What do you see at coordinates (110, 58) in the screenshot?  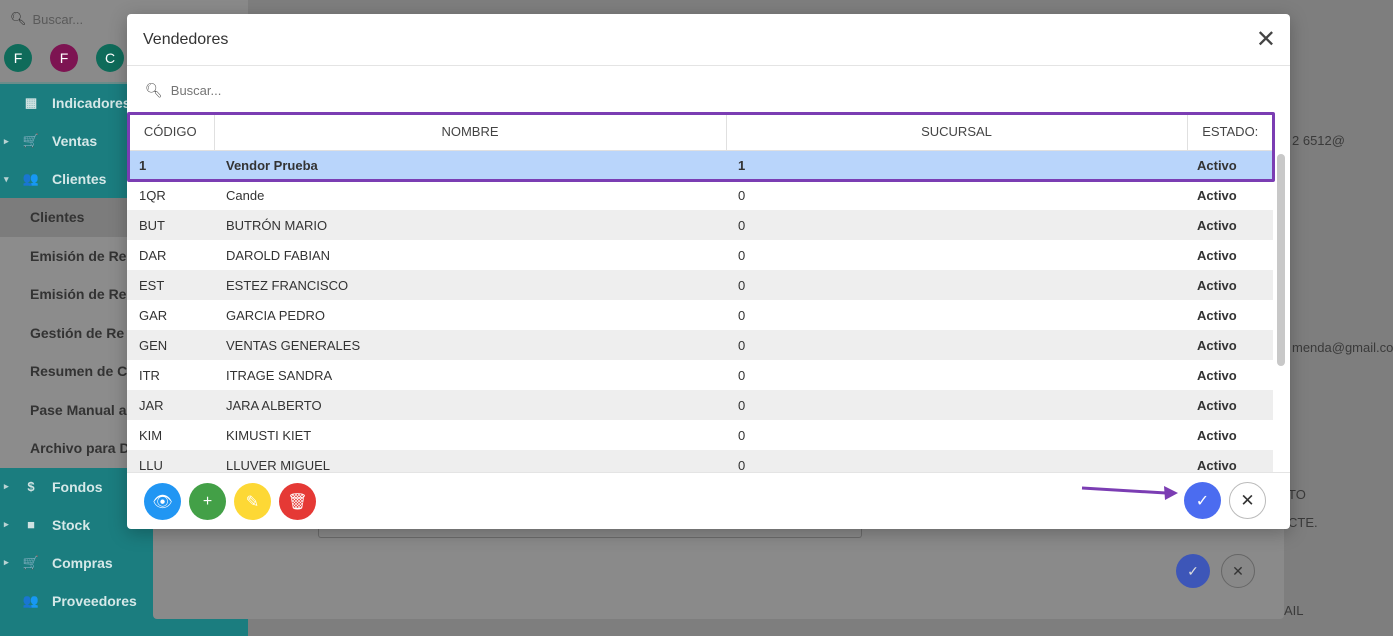 I see `avatar: C` at bounding box center [110, 58].